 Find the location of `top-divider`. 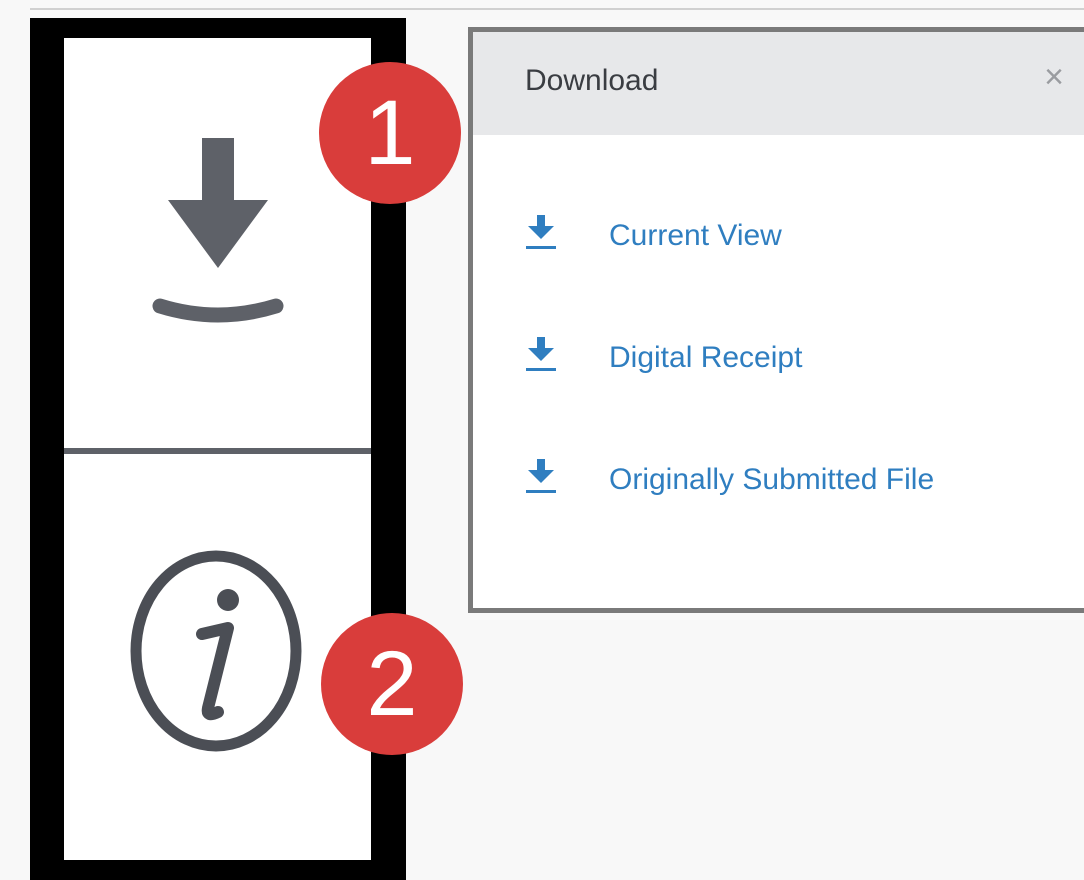

top-divider is located at coordinates (557, 9).